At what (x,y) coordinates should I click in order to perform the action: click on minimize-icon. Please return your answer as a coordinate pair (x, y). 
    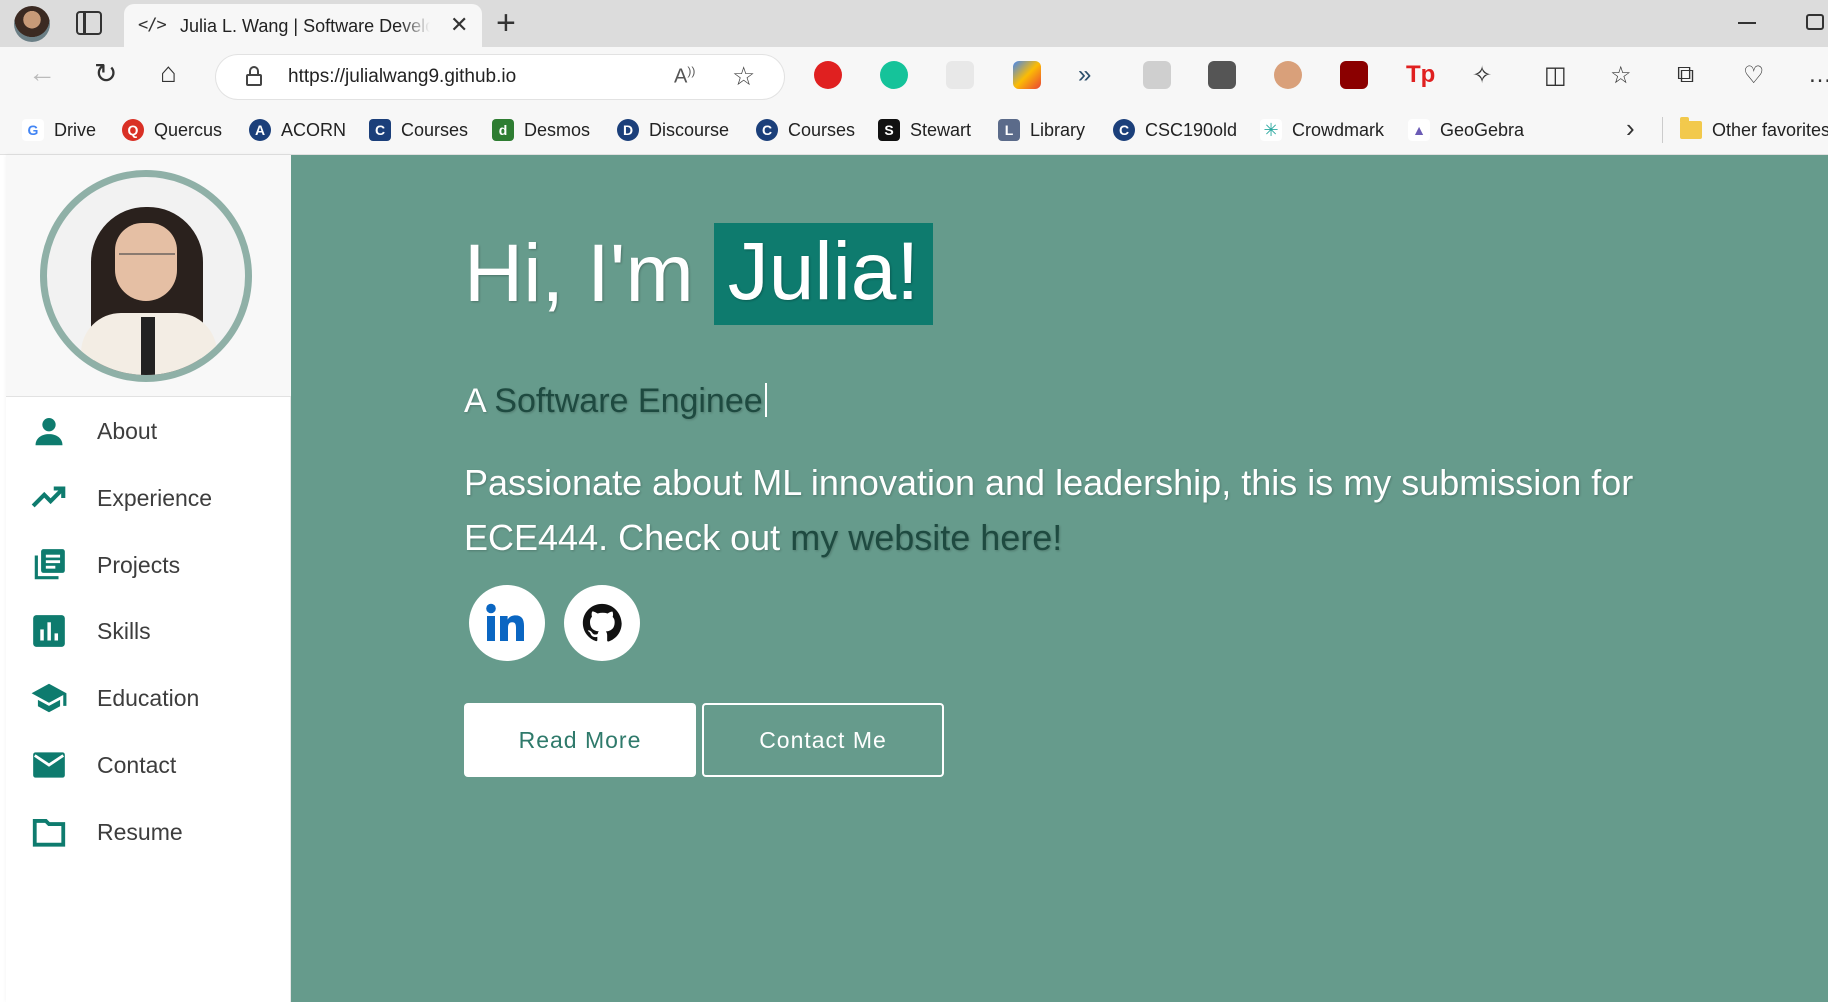
    Looking at the image, I should click on (1747, 23).